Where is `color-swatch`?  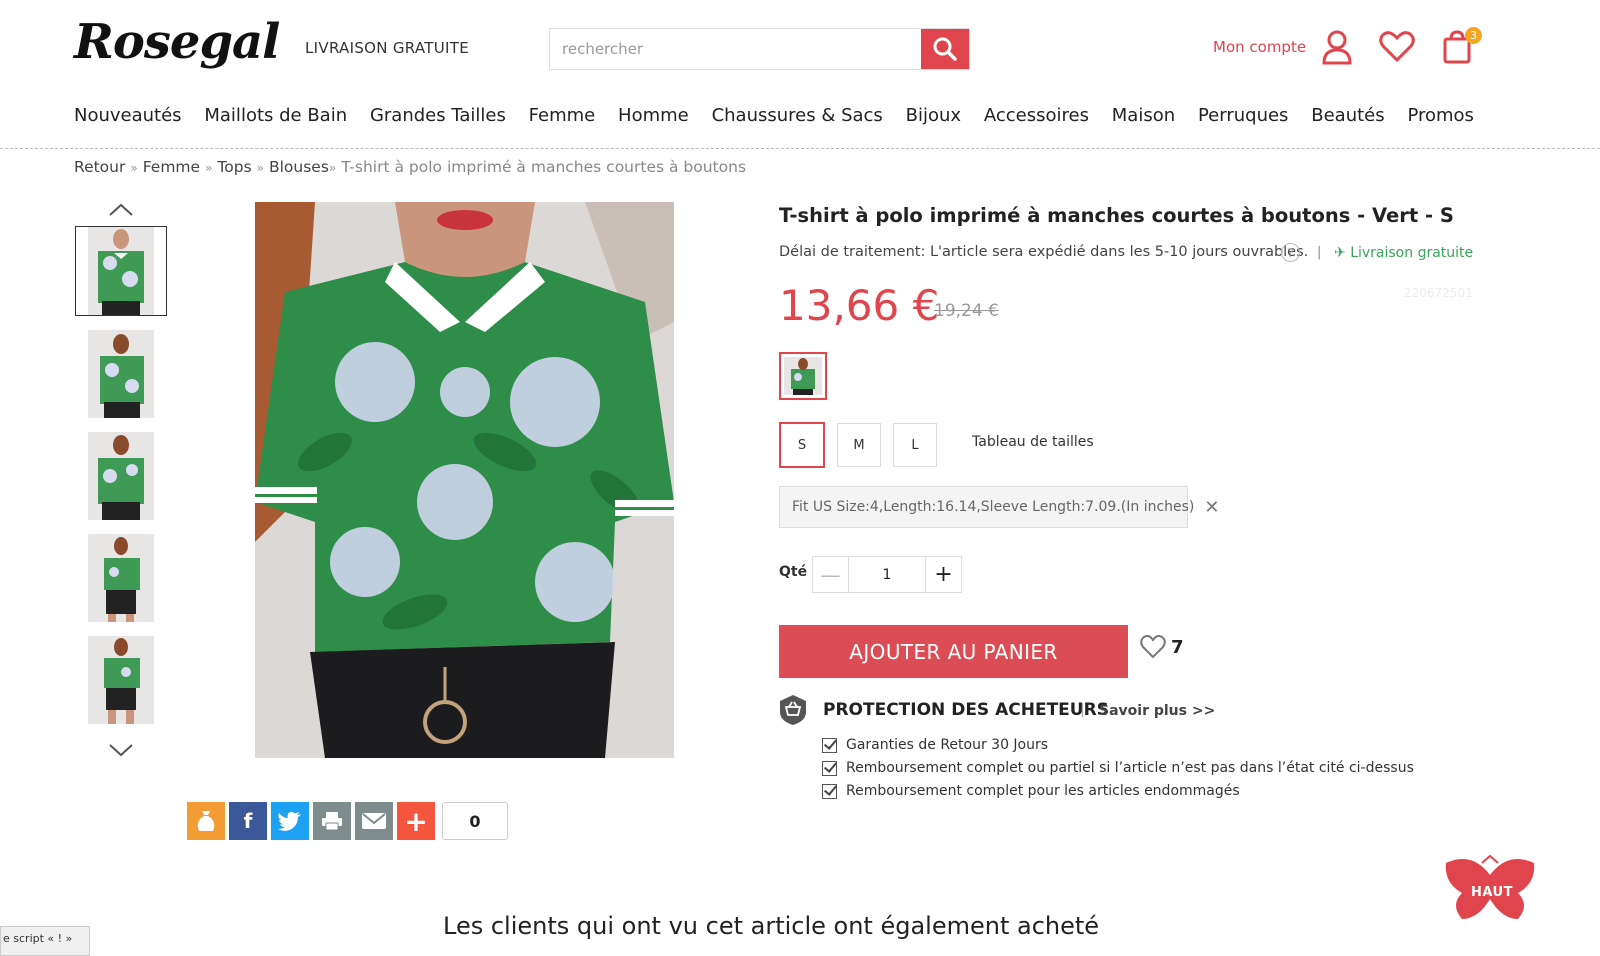
color-swatch is located at coordinates (803, 376).